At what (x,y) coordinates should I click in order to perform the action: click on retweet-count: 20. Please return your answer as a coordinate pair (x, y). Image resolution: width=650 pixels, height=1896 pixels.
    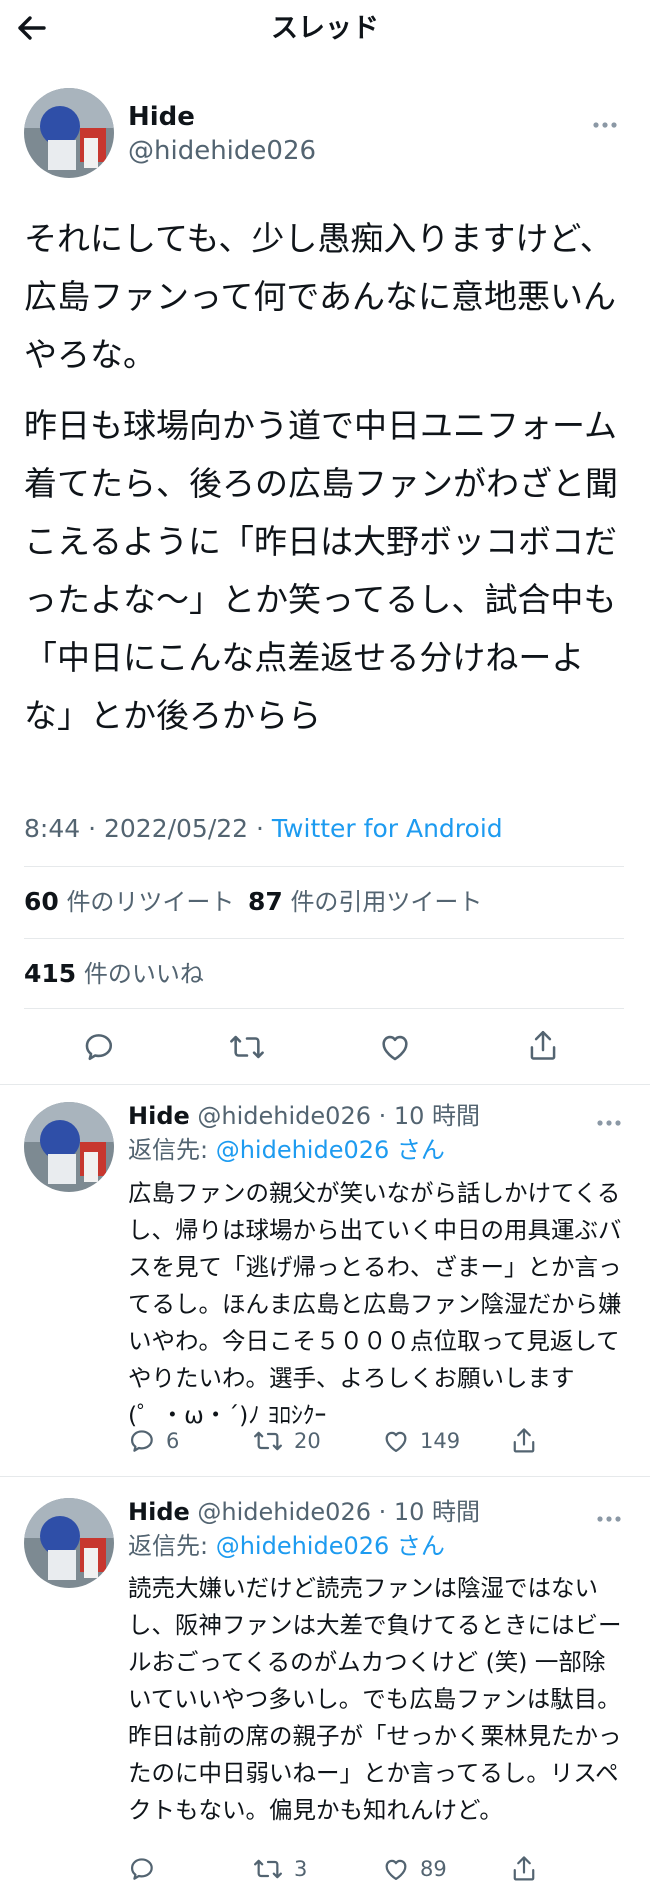
    Looking at the image, I should click on (307, 1441).